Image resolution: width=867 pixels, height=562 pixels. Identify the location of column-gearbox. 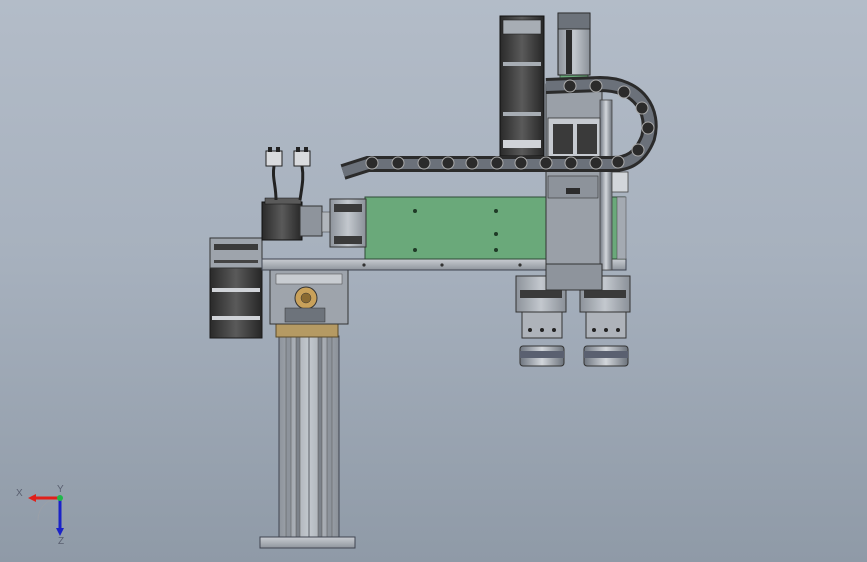
(309, 297).